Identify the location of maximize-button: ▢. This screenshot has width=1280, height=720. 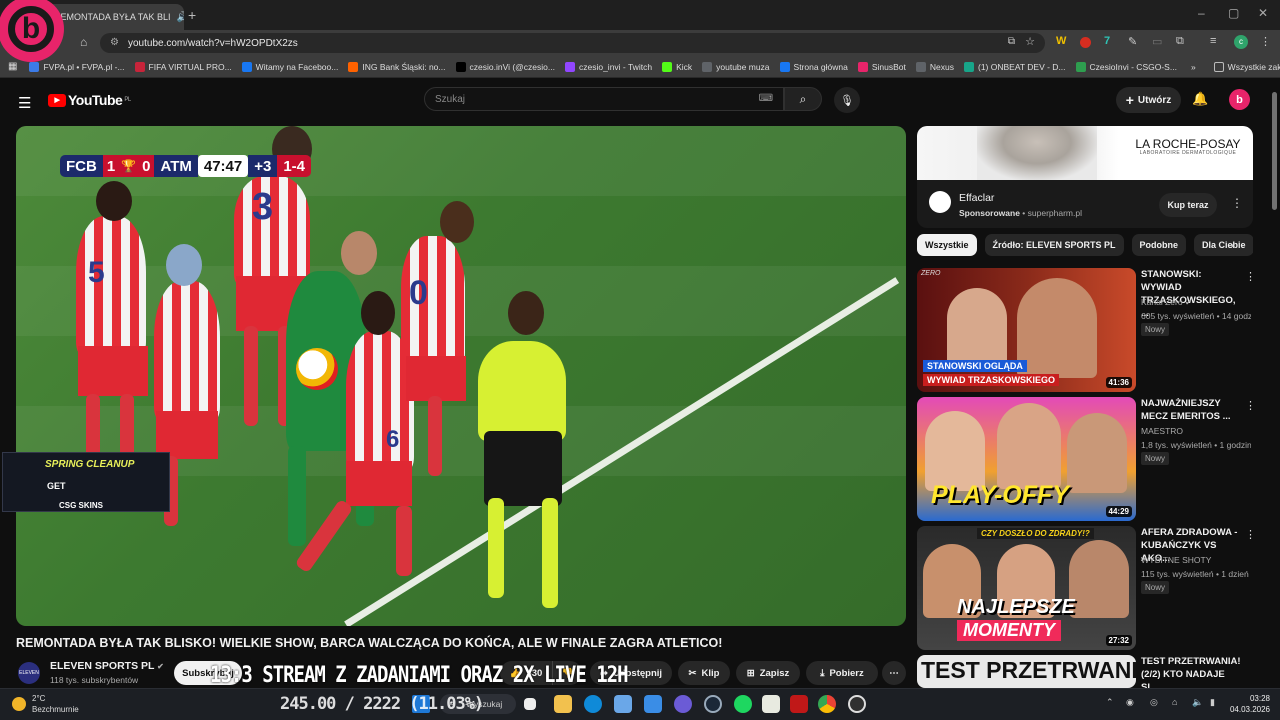
(1233, 13).